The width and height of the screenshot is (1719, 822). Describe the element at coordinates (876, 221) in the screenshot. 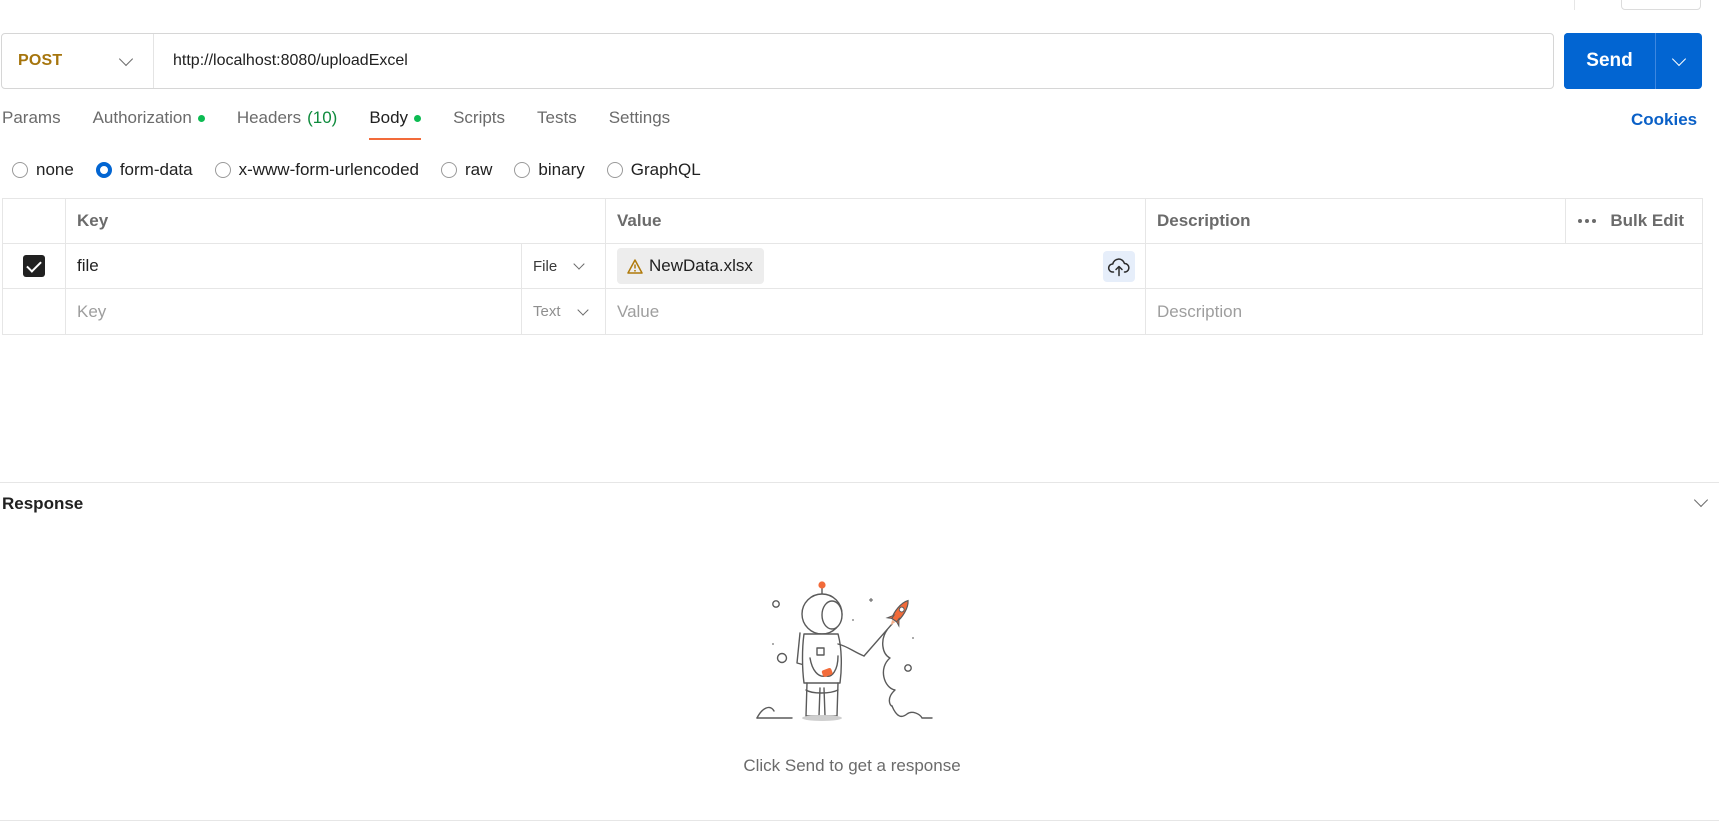

I see `header-value: Value` at that location.